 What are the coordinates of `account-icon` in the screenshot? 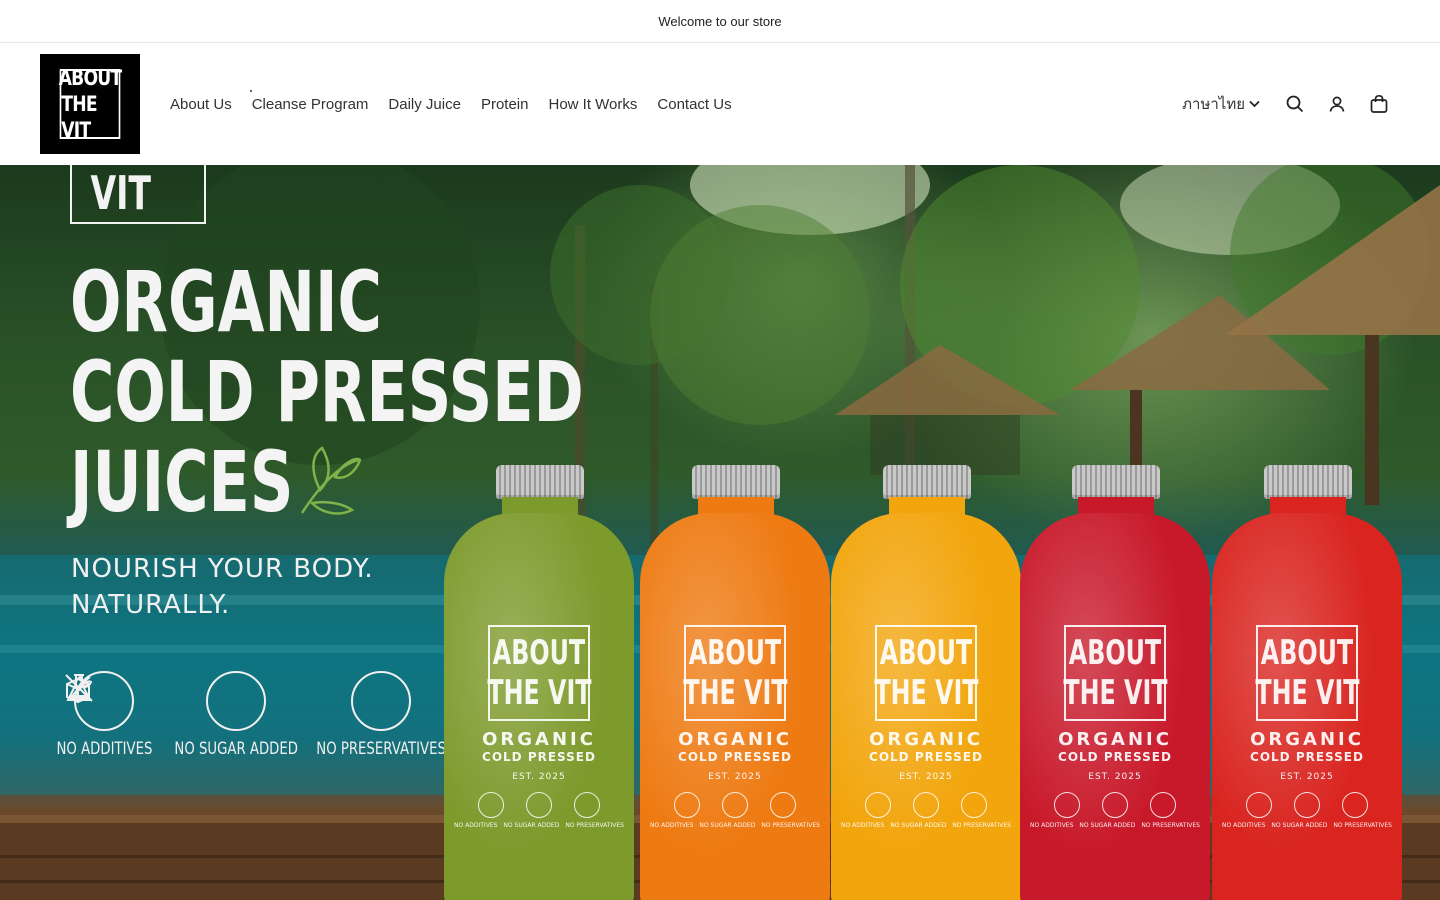 It's located at (1337, 104).